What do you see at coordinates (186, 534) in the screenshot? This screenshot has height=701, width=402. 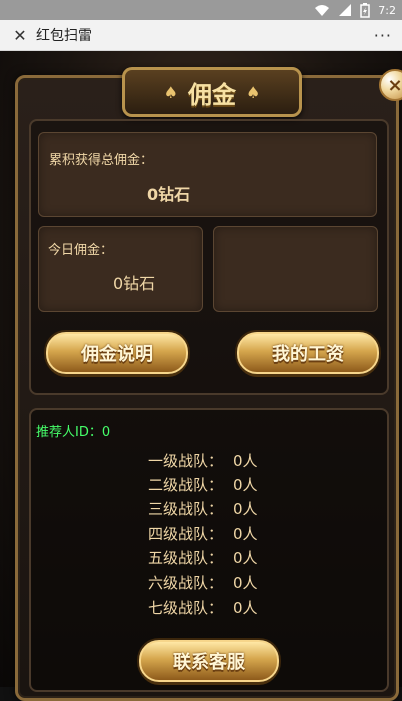 I see `team-name: 四级战队：` at bounding box center [186, 534].